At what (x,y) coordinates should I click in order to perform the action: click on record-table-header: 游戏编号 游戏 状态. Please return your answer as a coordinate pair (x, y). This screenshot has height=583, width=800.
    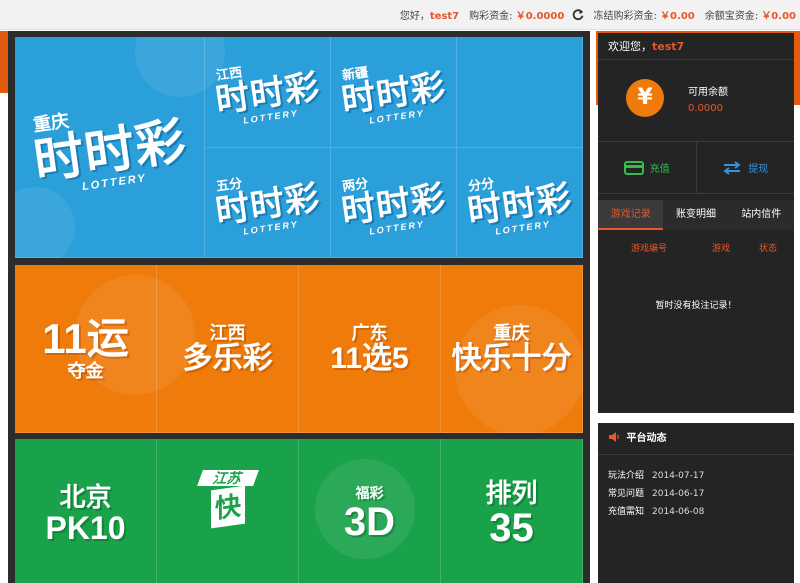
    Looking at the image, I should click on (696, 247).